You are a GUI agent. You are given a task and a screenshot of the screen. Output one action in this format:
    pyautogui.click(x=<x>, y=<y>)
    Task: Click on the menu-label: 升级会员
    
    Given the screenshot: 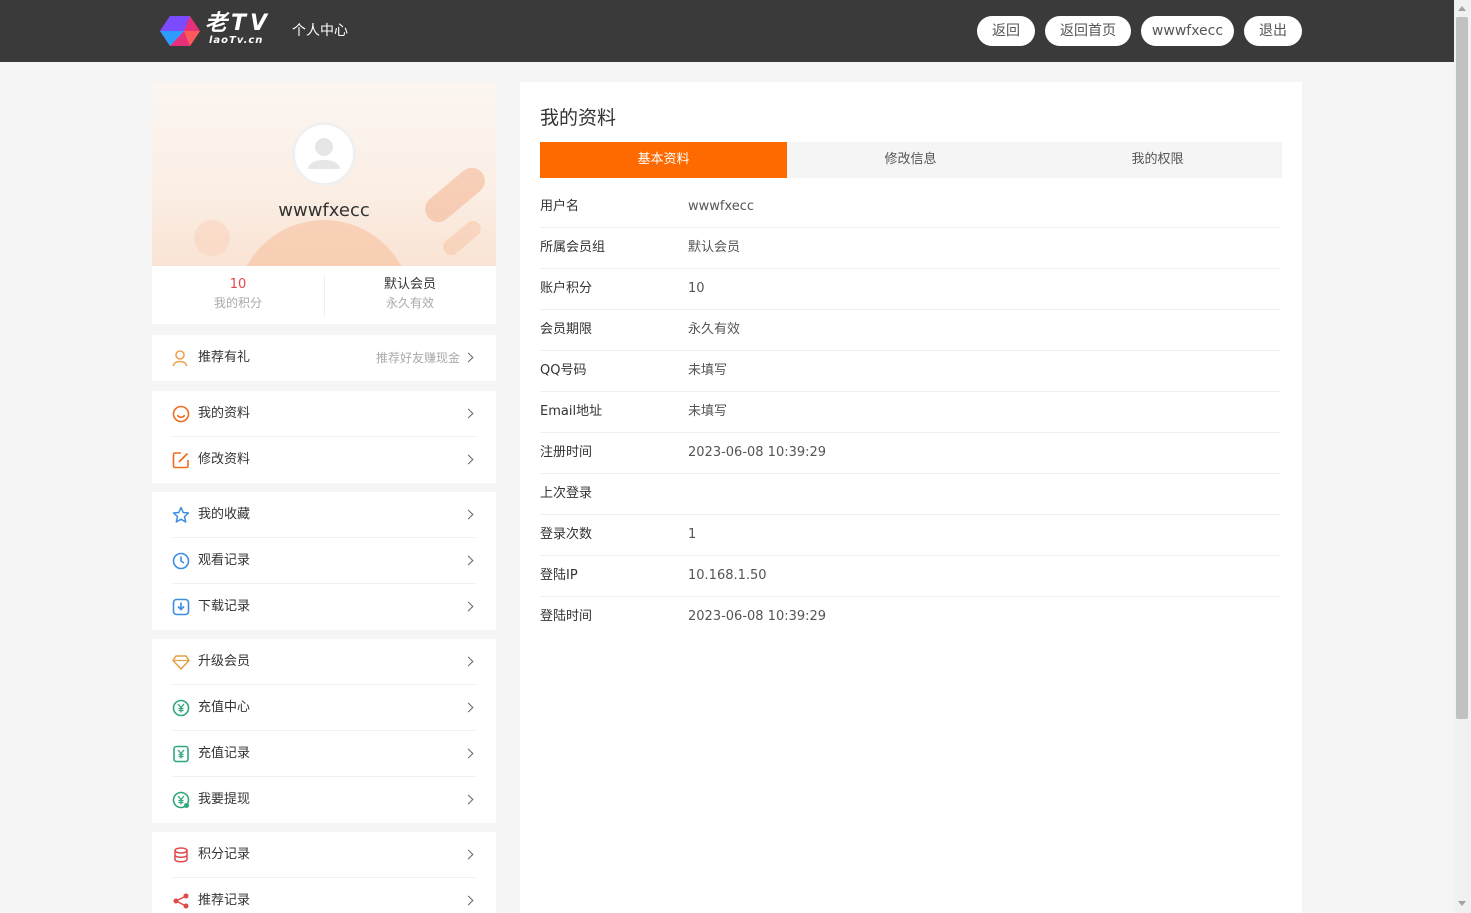 What is the action you would take?
    pyautogui.click(x=224, y=661)
    